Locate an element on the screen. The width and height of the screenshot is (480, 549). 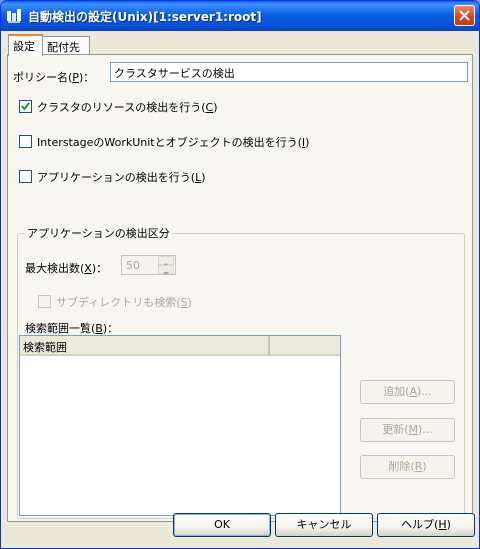
tab-distribution: 配付先 is located at coordinates (66, 46).